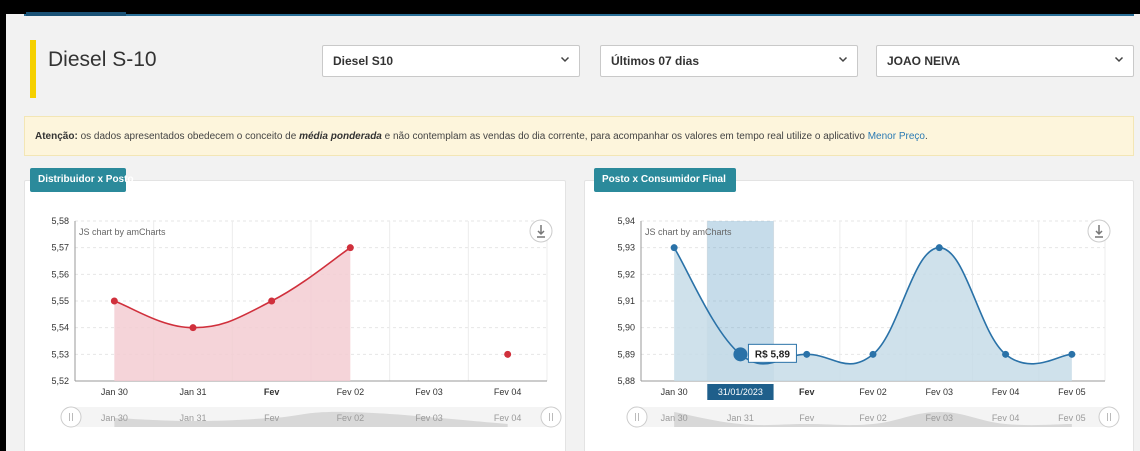  I want to click on y-tick-label: 5,90, so click(626, 328).